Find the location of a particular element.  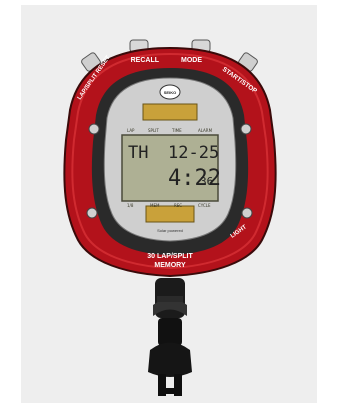

solar-panel-bottom is located at coordinates (170, 214).